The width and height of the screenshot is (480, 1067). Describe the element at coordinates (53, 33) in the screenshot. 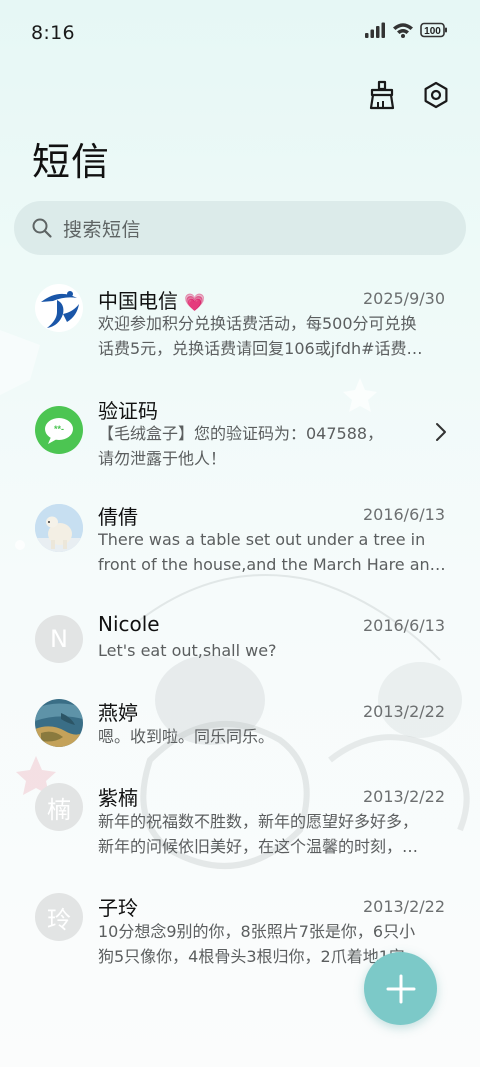

I see `status-time: 8:16` at that location.